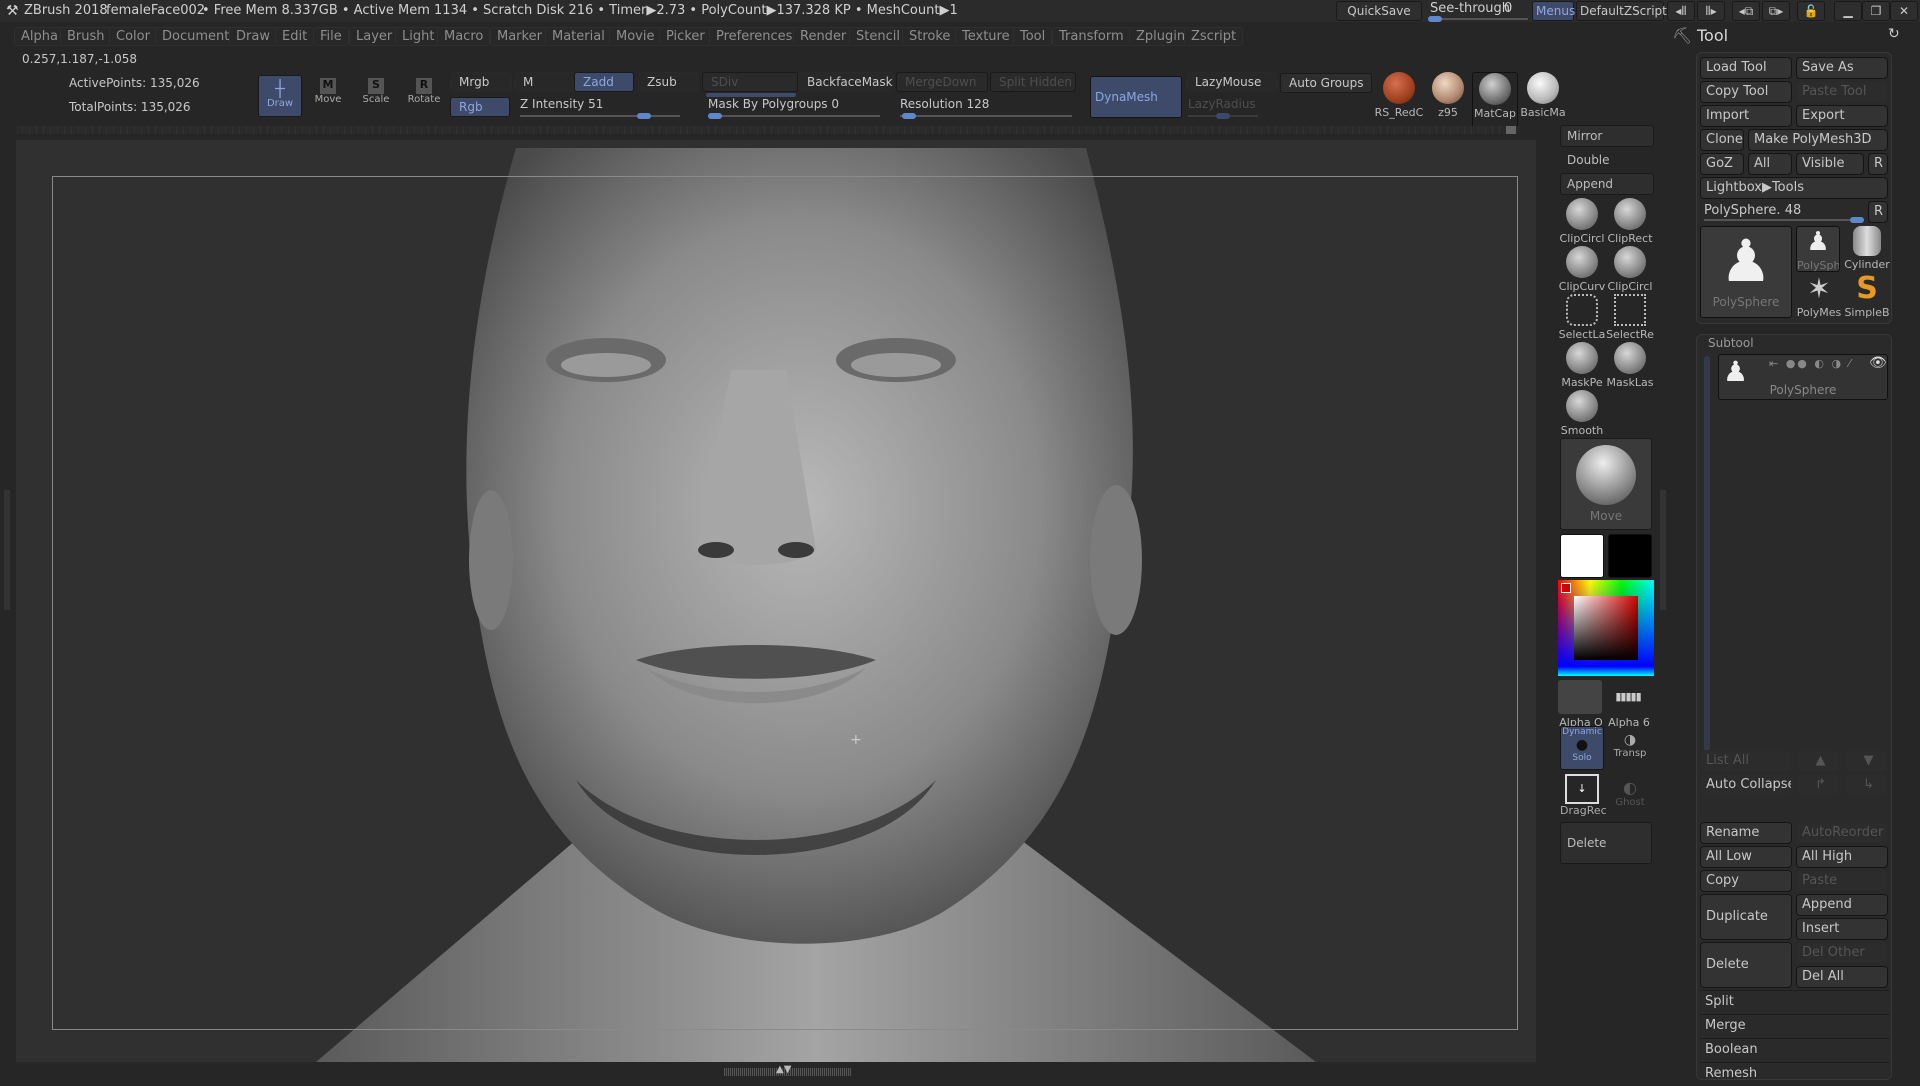 The image size is (1920, 1086). What do you see at coordinates (685, 36) in the screenshot?
I see `menu-picker: Picker` at bounding box center [685, 36].